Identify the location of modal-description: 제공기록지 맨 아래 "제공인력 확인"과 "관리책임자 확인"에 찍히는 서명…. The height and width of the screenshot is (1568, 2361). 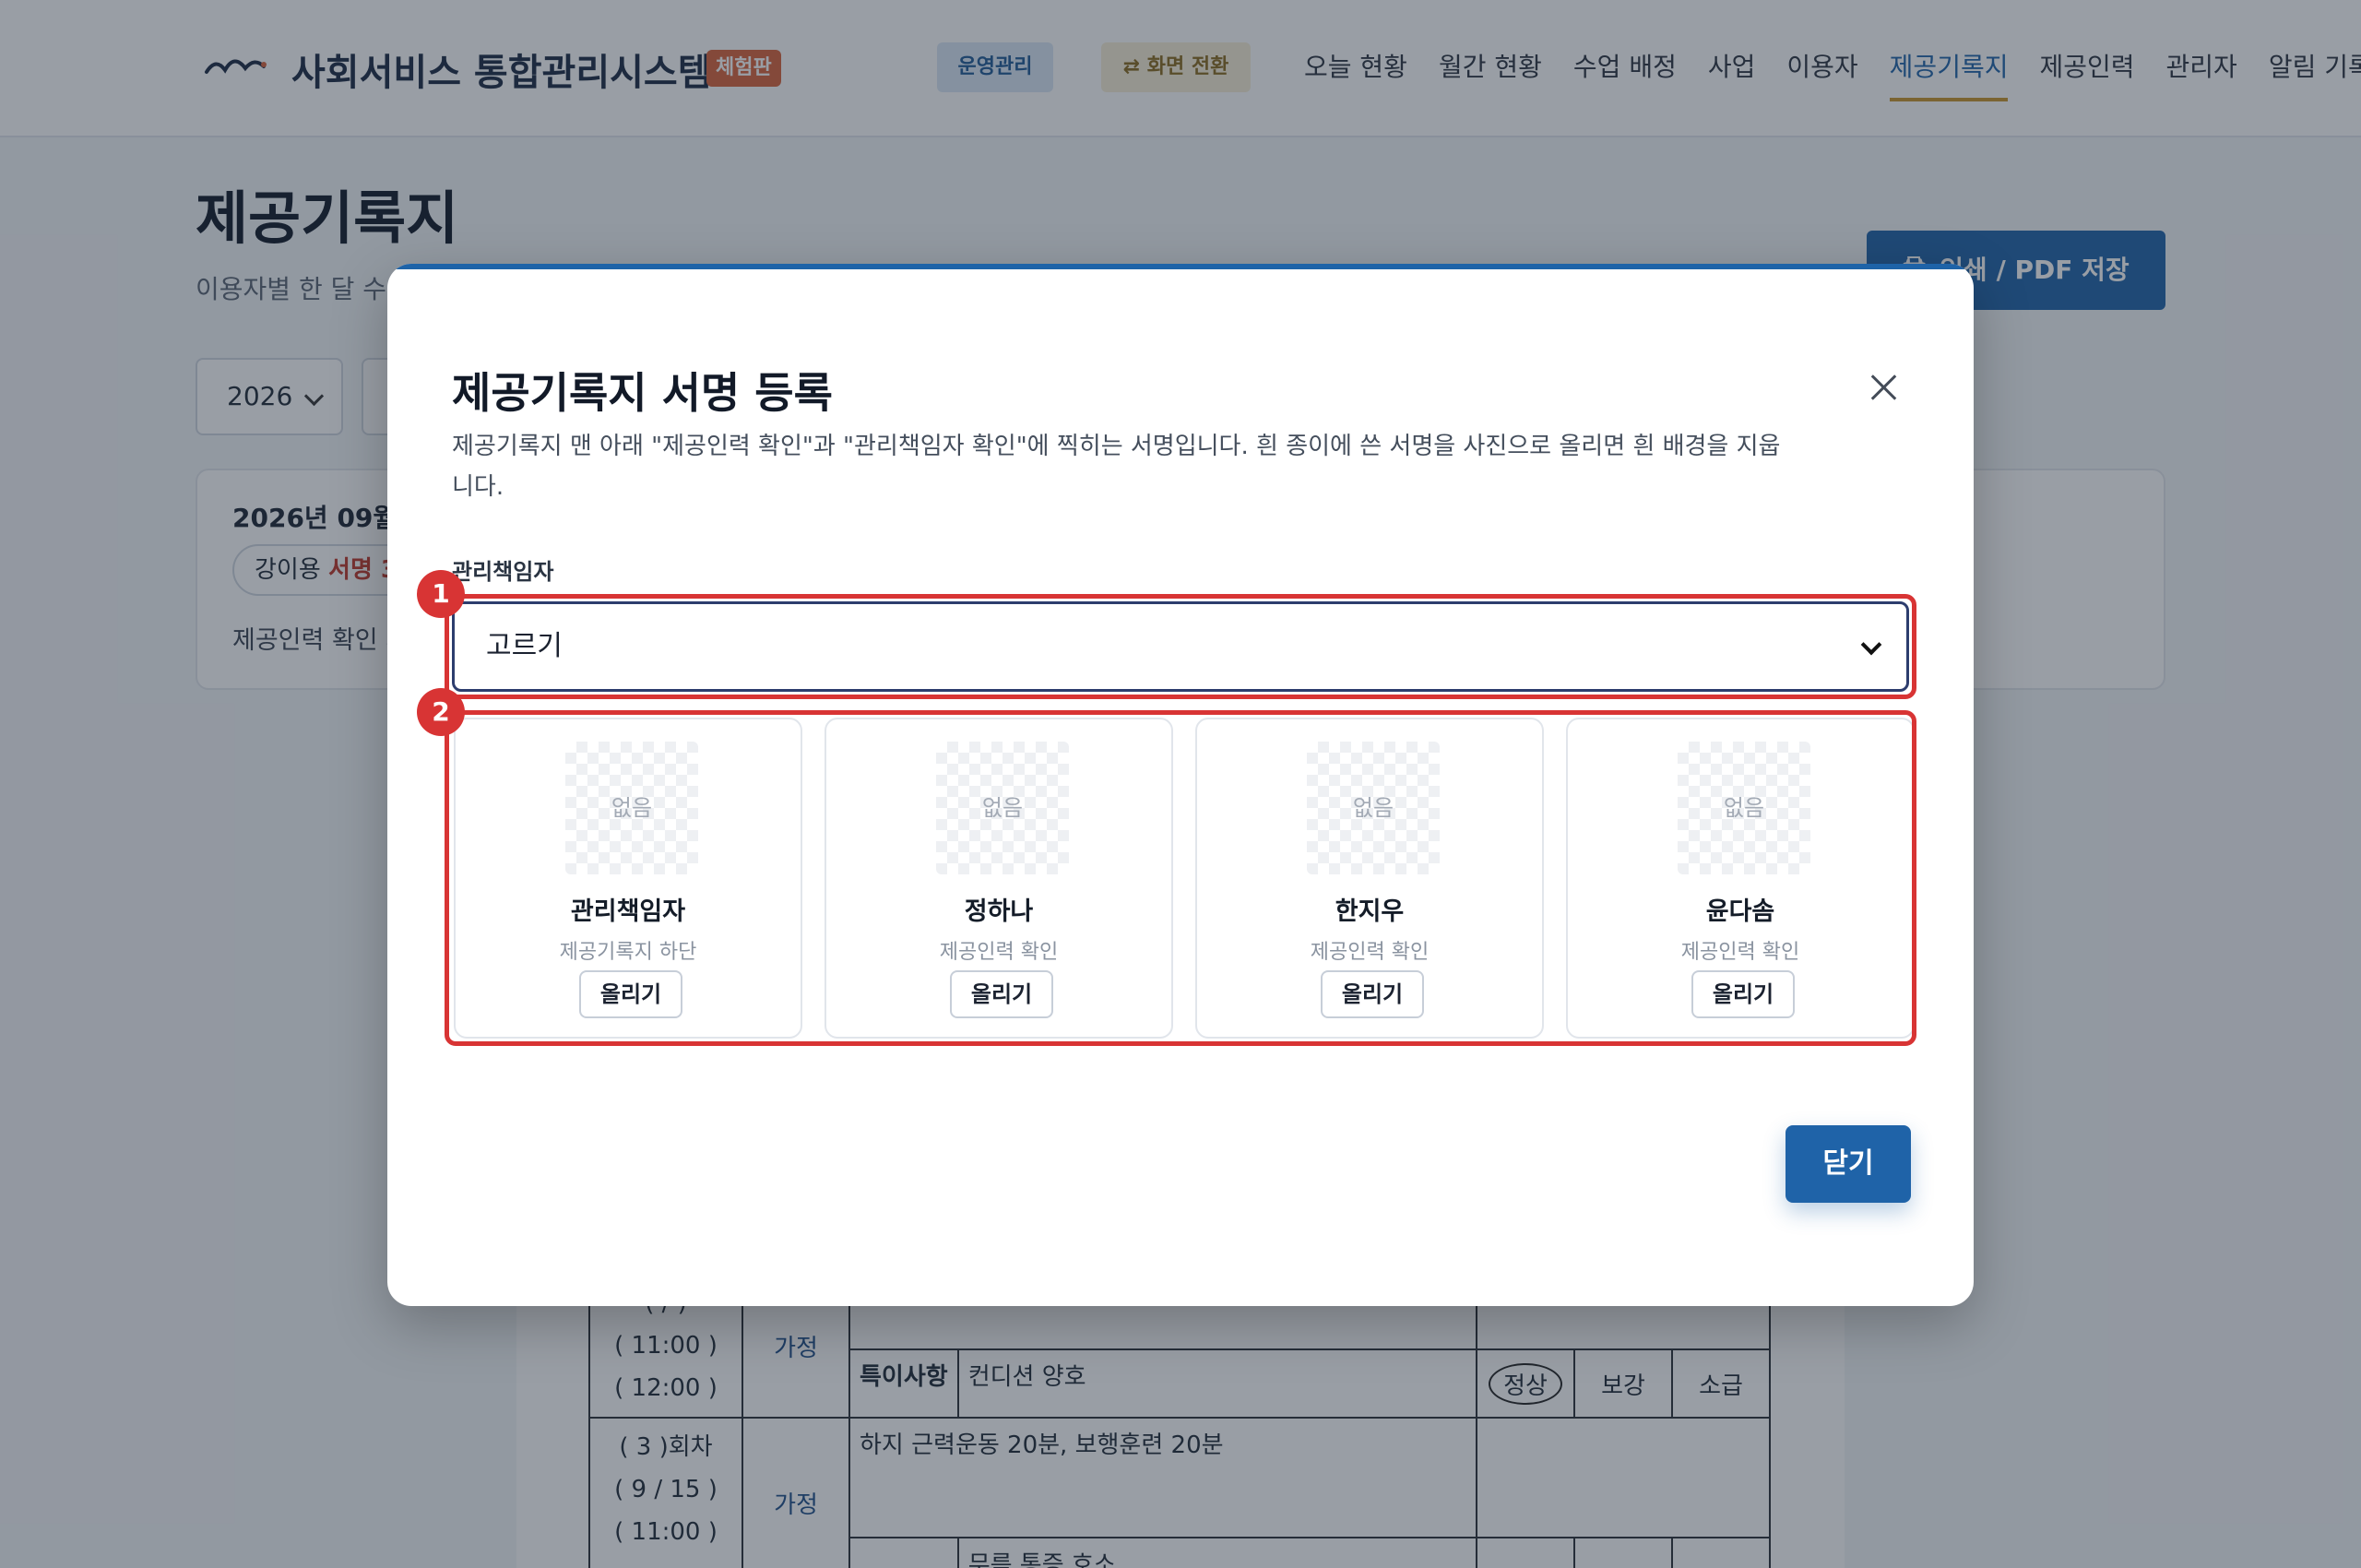
(1116, 467).